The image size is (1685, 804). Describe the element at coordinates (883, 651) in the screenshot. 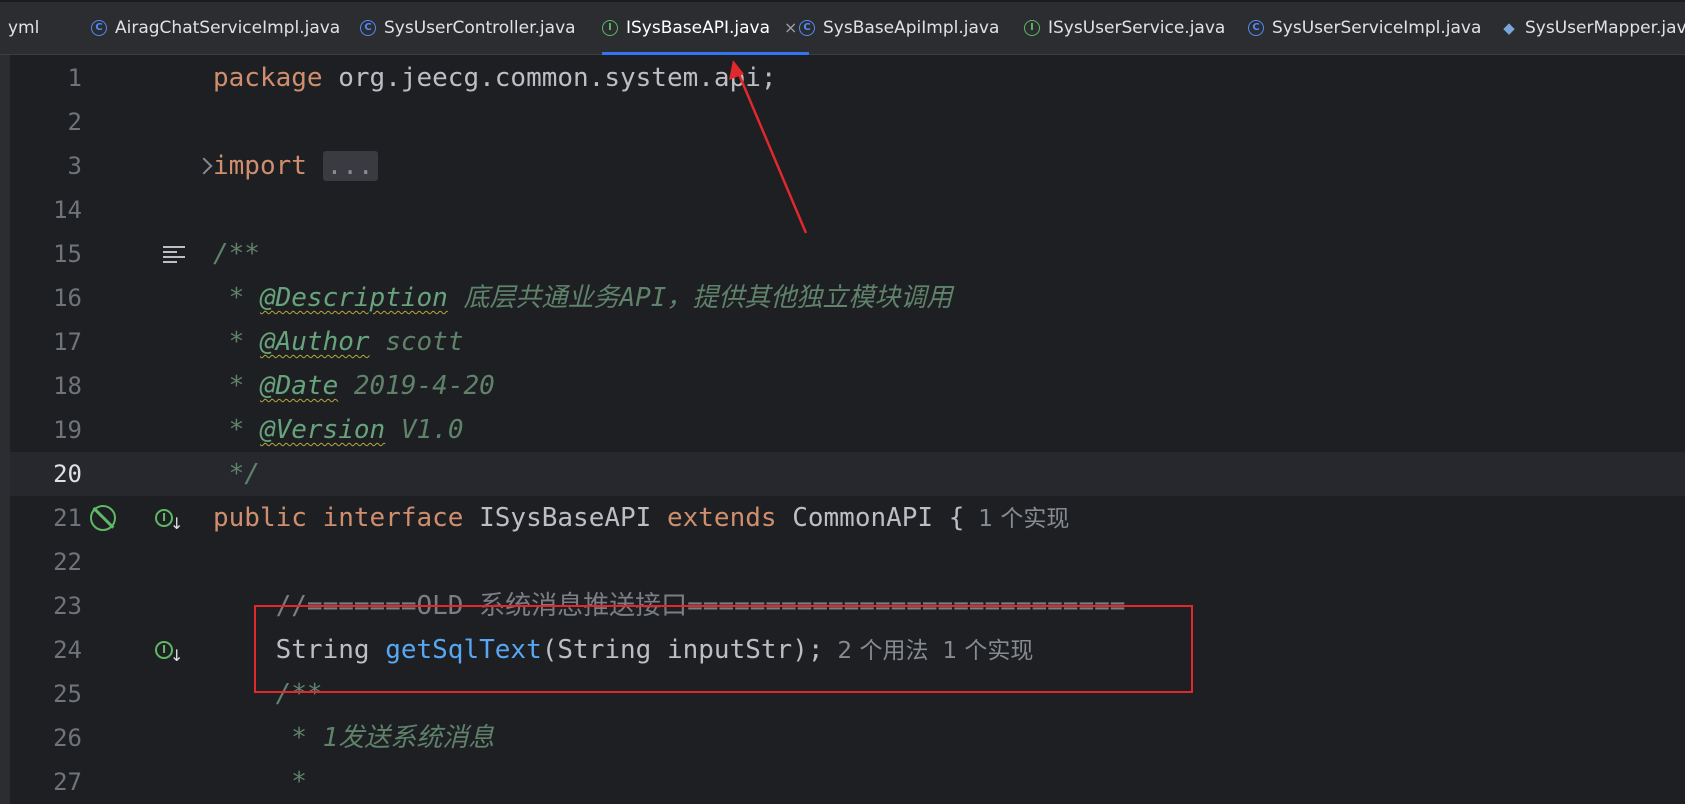

I see `usages-hint: 2 个用法` at that location.